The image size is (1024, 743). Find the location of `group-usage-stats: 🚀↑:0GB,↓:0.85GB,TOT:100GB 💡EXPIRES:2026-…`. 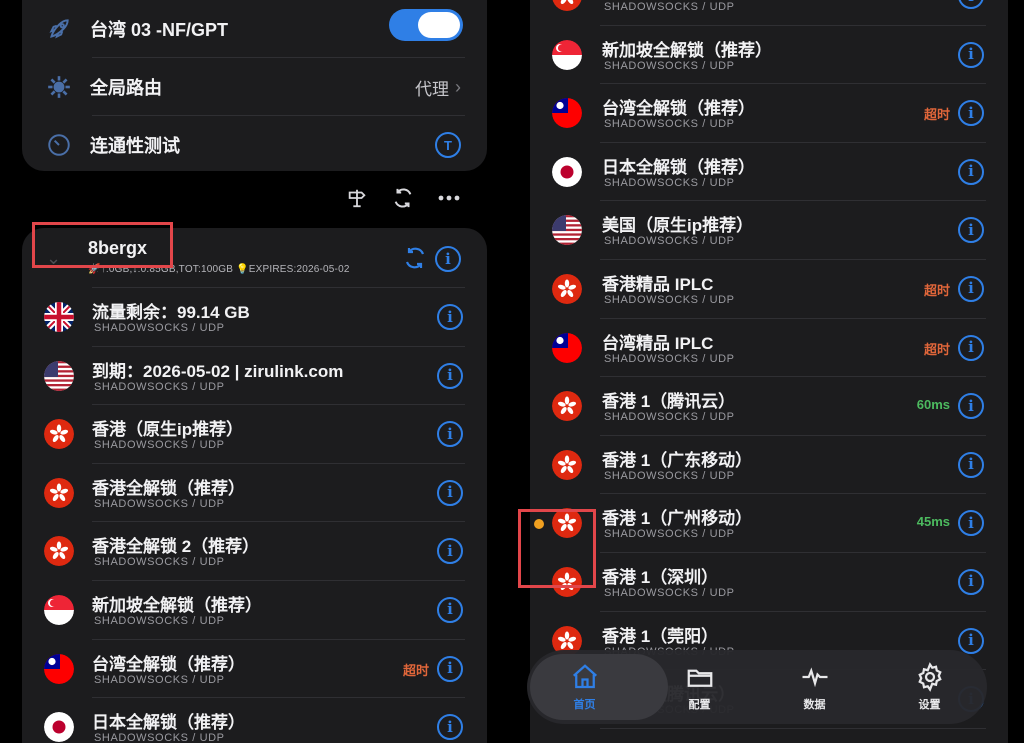

group-usage-stats: 🚀↑:0GB,↓:0.85GB,TOT:100GB 💡EXPIRES:2026-… is located at coordinates (219, 269).